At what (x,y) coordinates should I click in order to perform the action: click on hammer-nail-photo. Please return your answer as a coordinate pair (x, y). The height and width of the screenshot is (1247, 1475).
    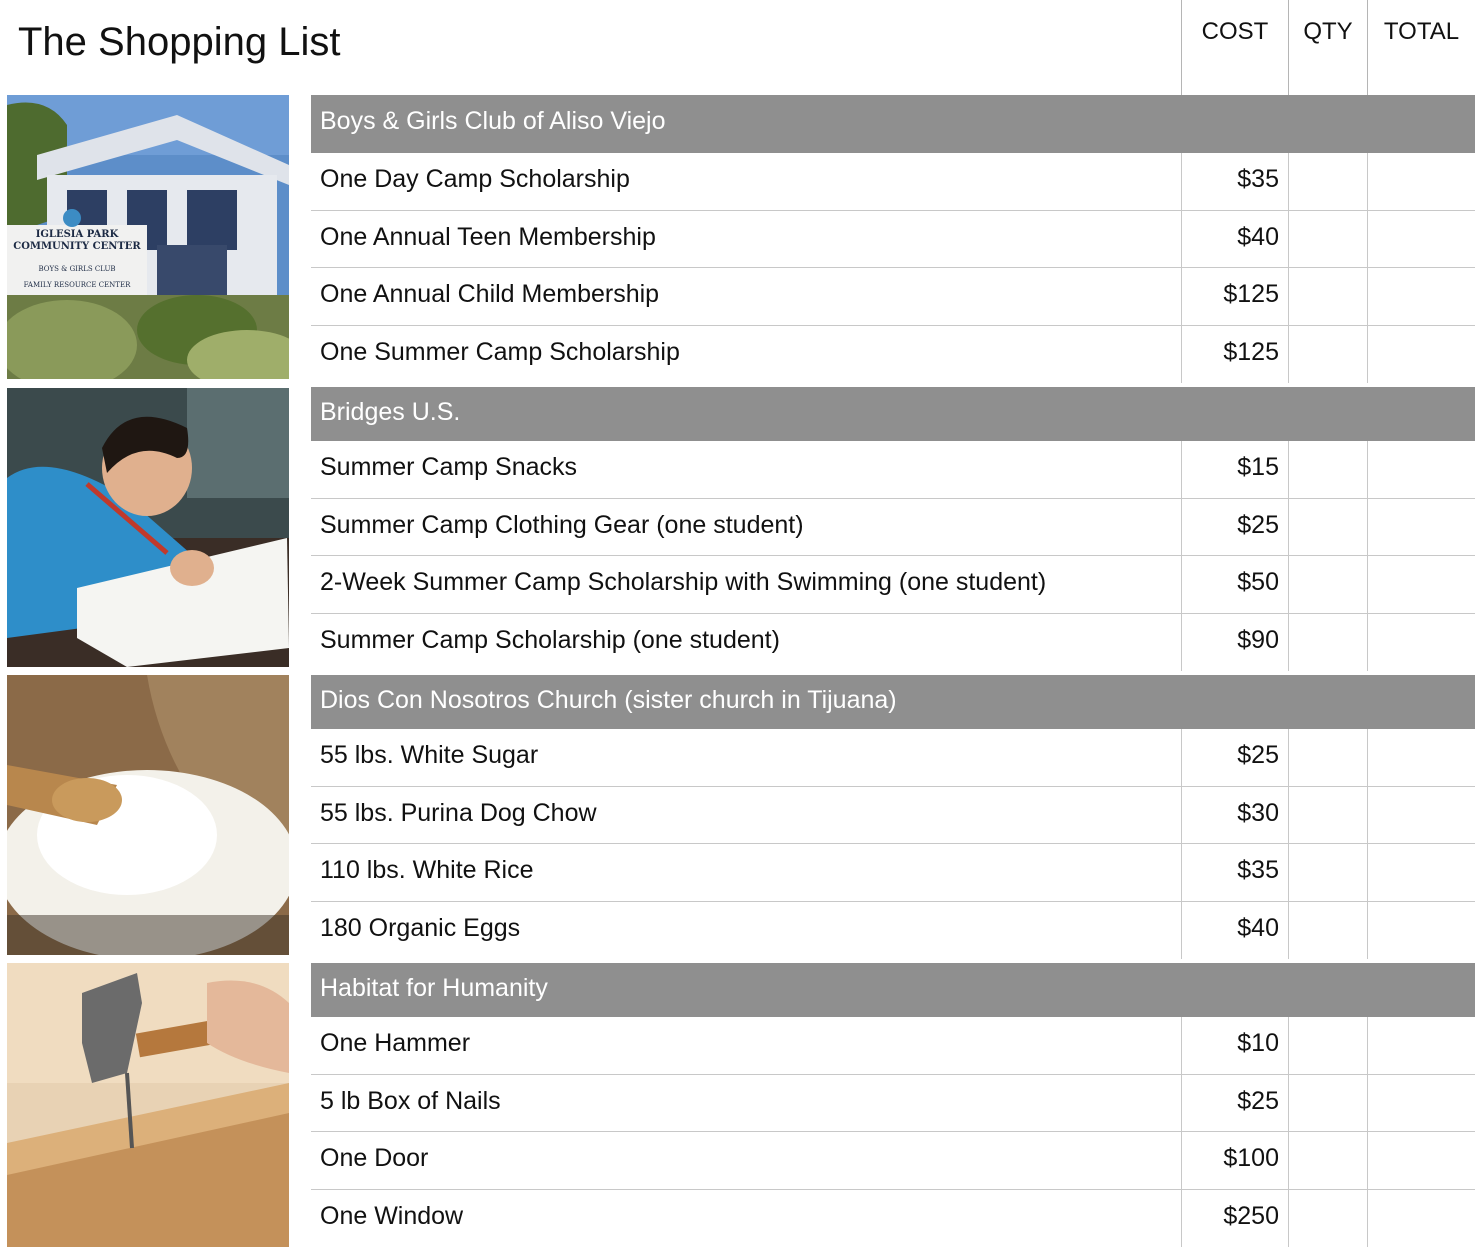
    Looking at the image, I should click on (148, 1105).